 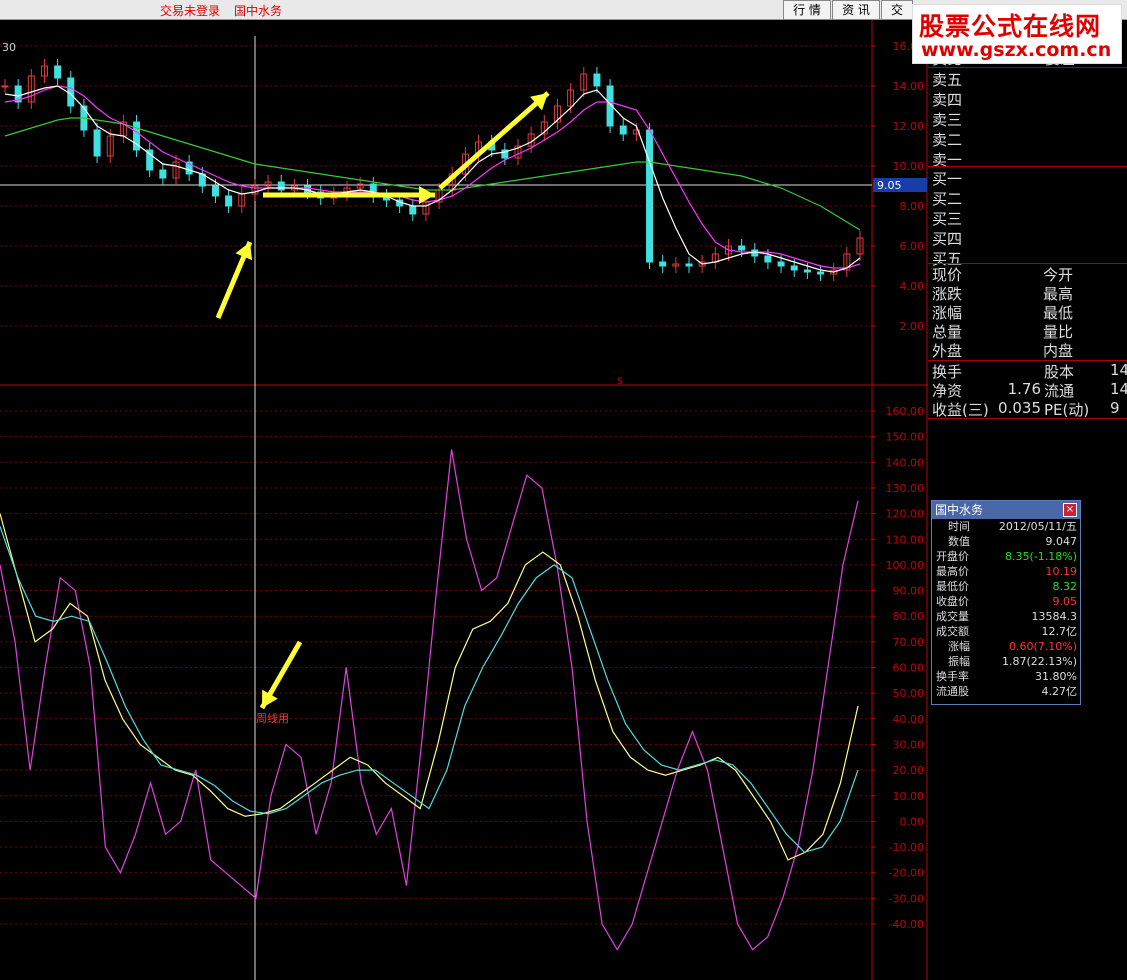 What do you see at coordinates (1006, 571) in the screenshot?
I see `info-row: 最高价 10.19` at bounding box center [1006, 571].